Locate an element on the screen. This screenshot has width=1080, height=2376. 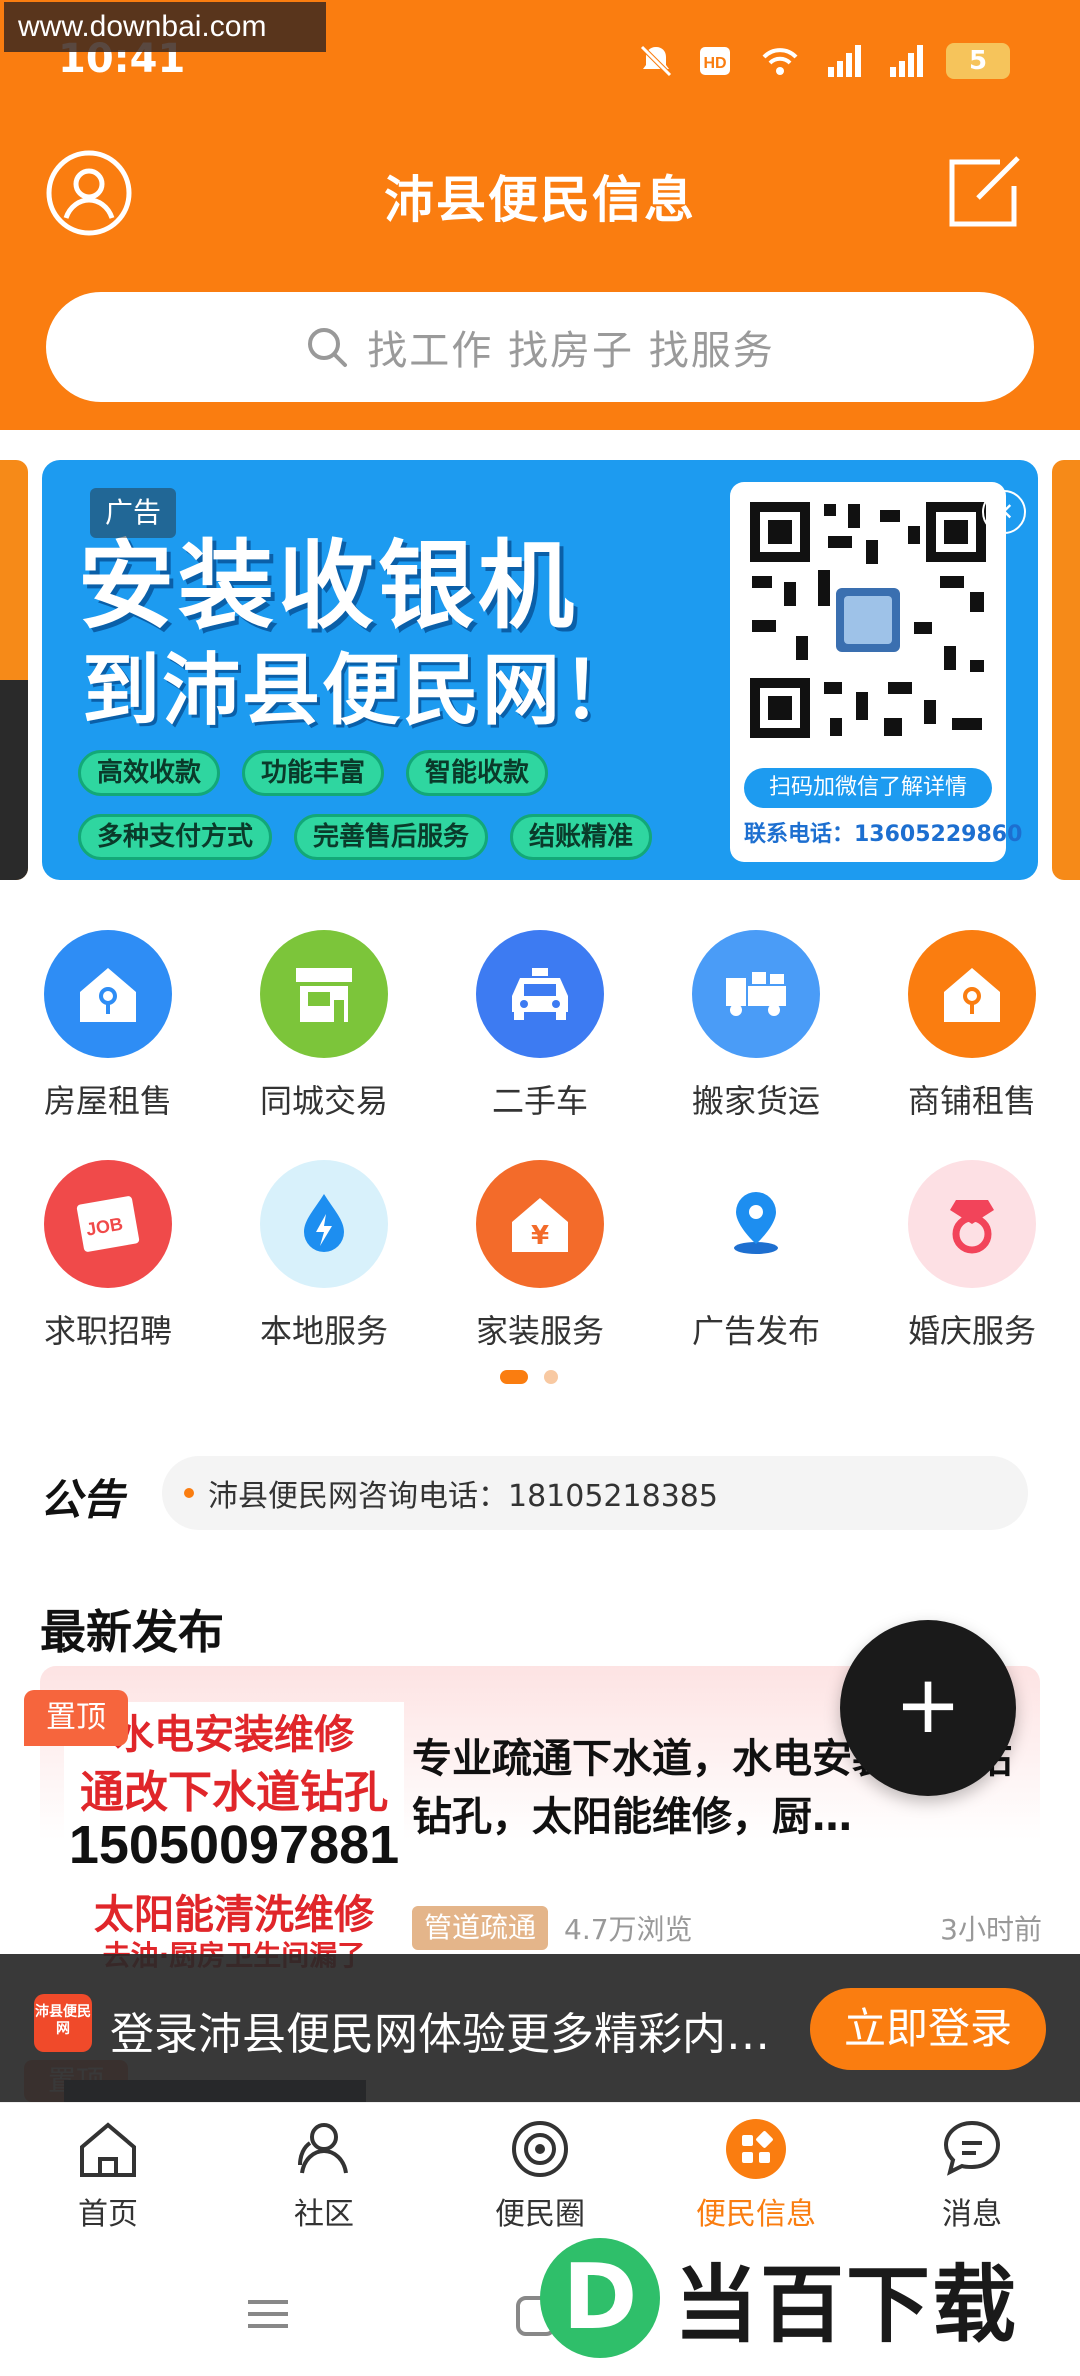
brand-text: 当百下载 is located at coordinates (846, 2304).